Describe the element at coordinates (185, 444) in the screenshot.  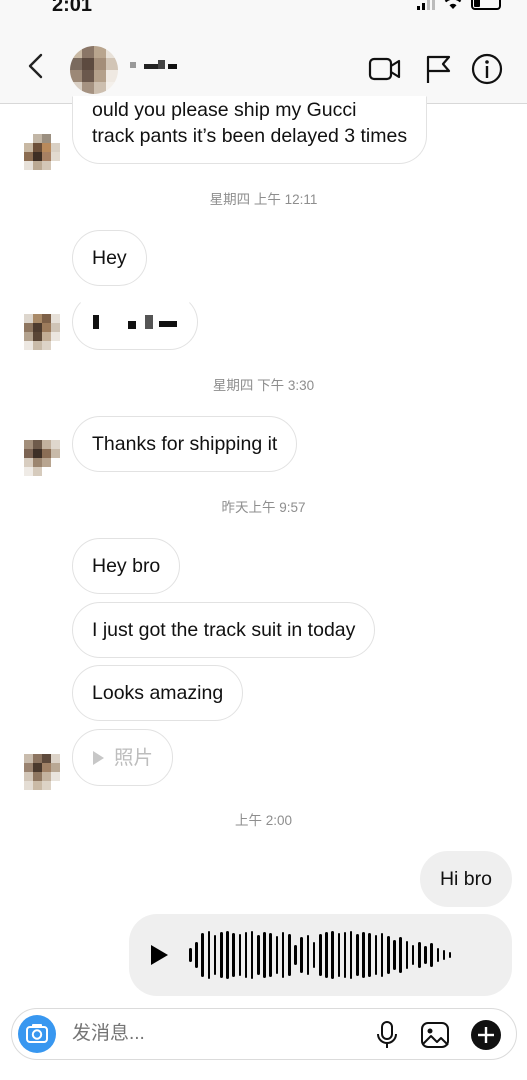
I see `message-bubble: Thanks for shipping it` at that location.